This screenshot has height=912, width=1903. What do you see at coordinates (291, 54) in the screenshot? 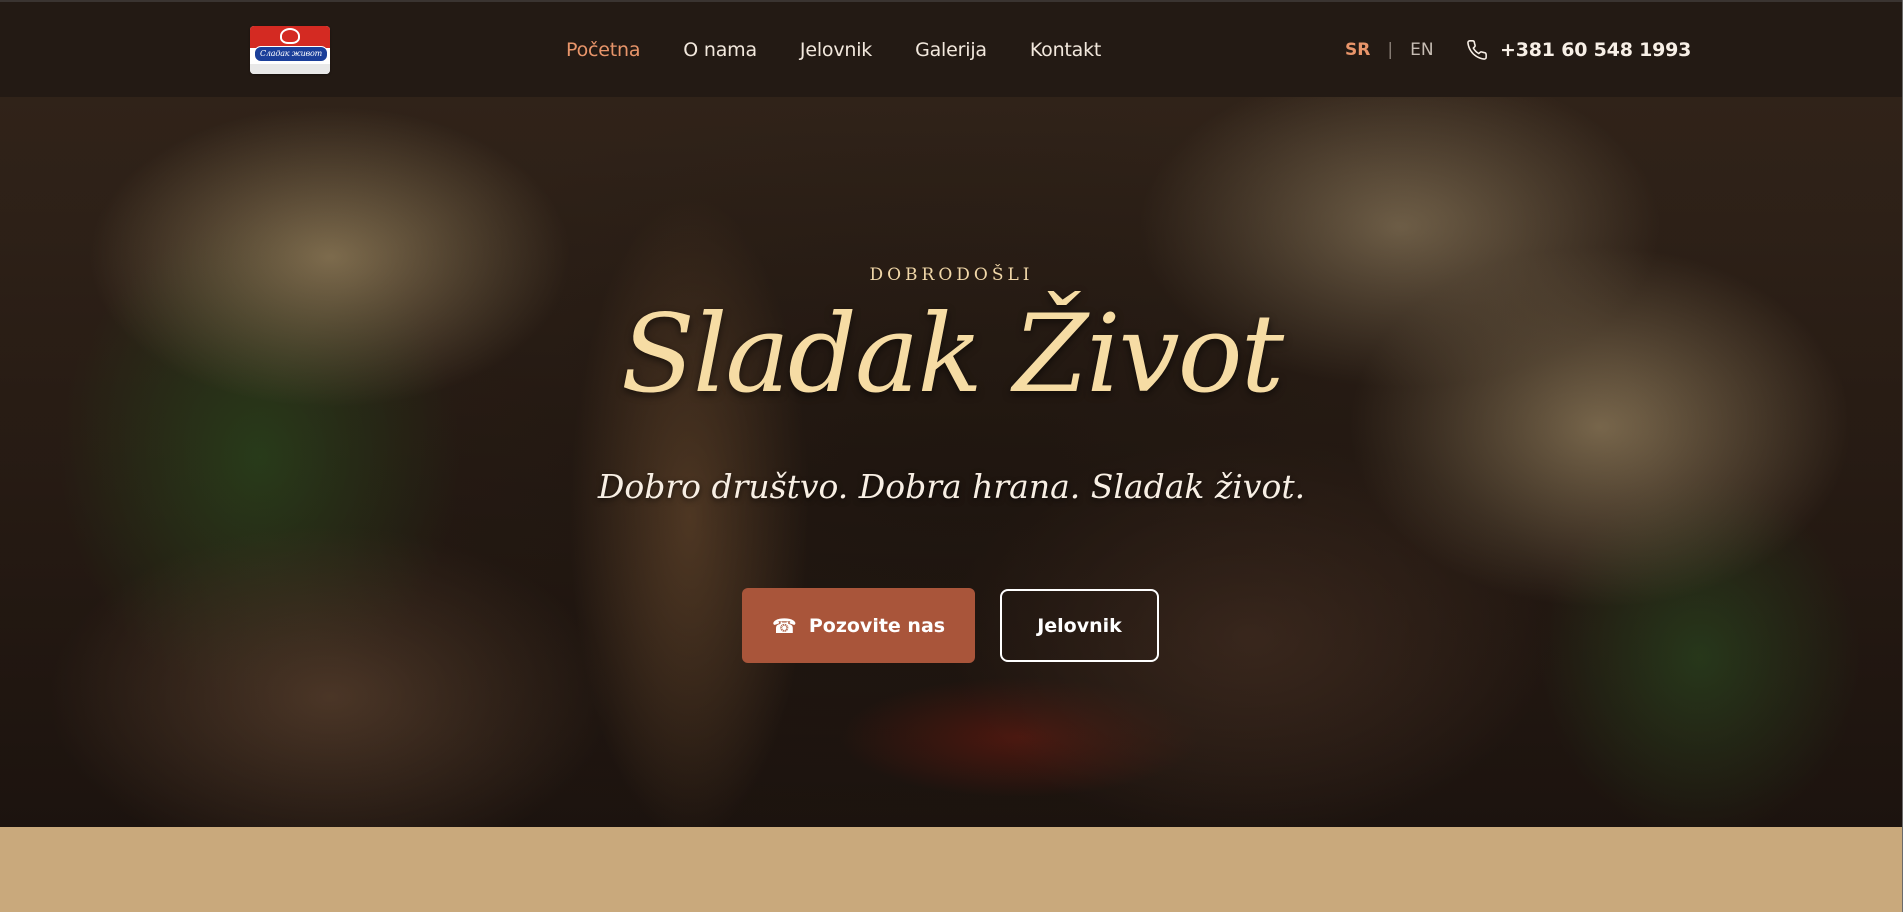
I see `logo-text: Сладак живот` at bounding box center [291, 54].